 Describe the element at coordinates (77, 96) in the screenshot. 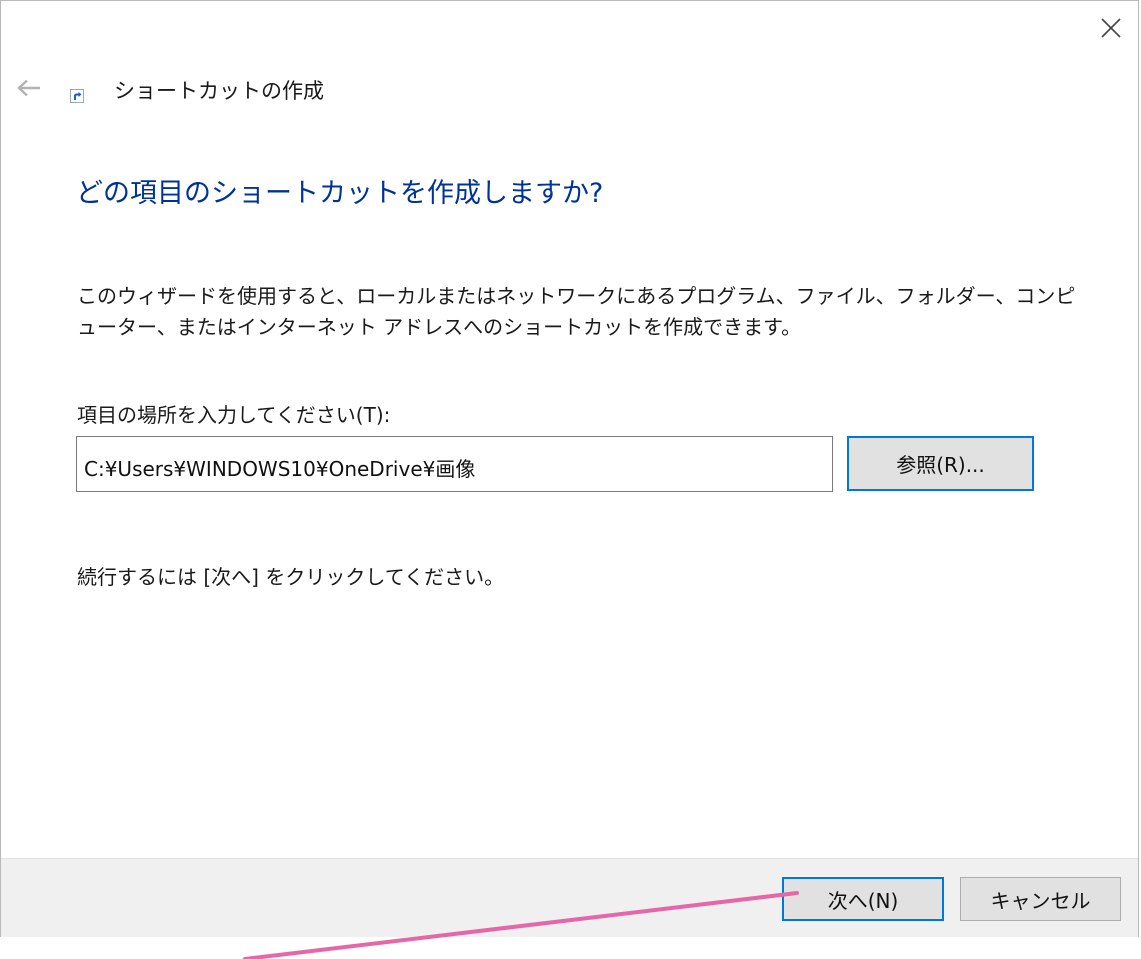

I see `shortcut-arrow-icon` at that location.